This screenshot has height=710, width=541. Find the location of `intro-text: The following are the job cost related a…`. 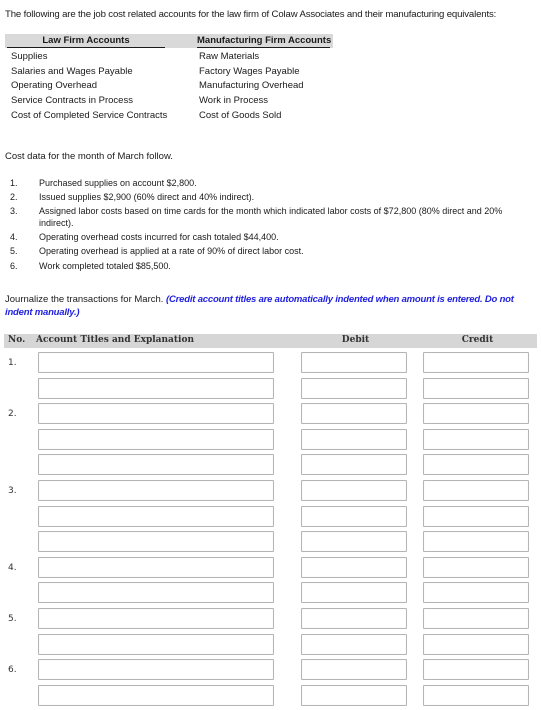

intro-text: The following are the job cost related a… is located at coordinates (251, 14).